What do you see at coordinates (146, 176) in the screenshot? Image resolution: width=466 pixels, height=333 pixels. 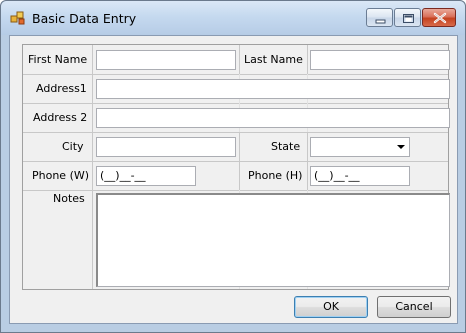 I see `phone-w-field: (__)__-__` at bounding box center [146, 176].